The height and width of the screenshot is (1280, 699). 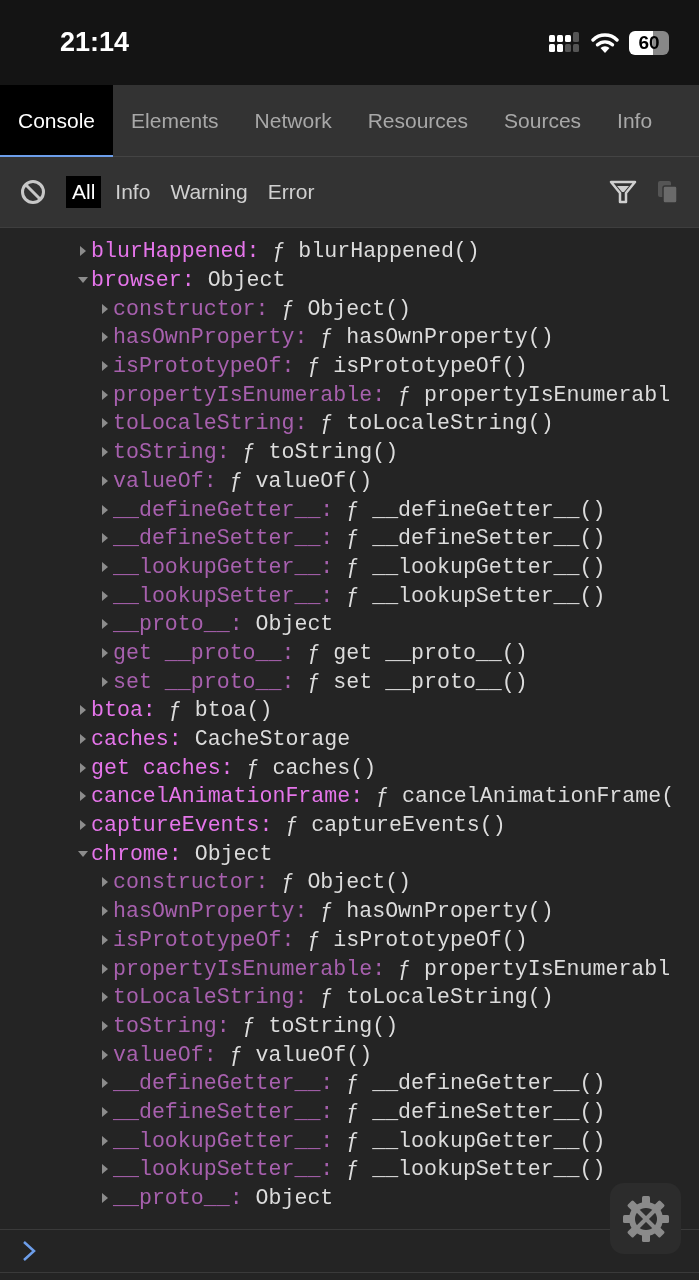 I want to click on property-value: ƒ propertyIsEnumerabl, so click(x=534, y=968).